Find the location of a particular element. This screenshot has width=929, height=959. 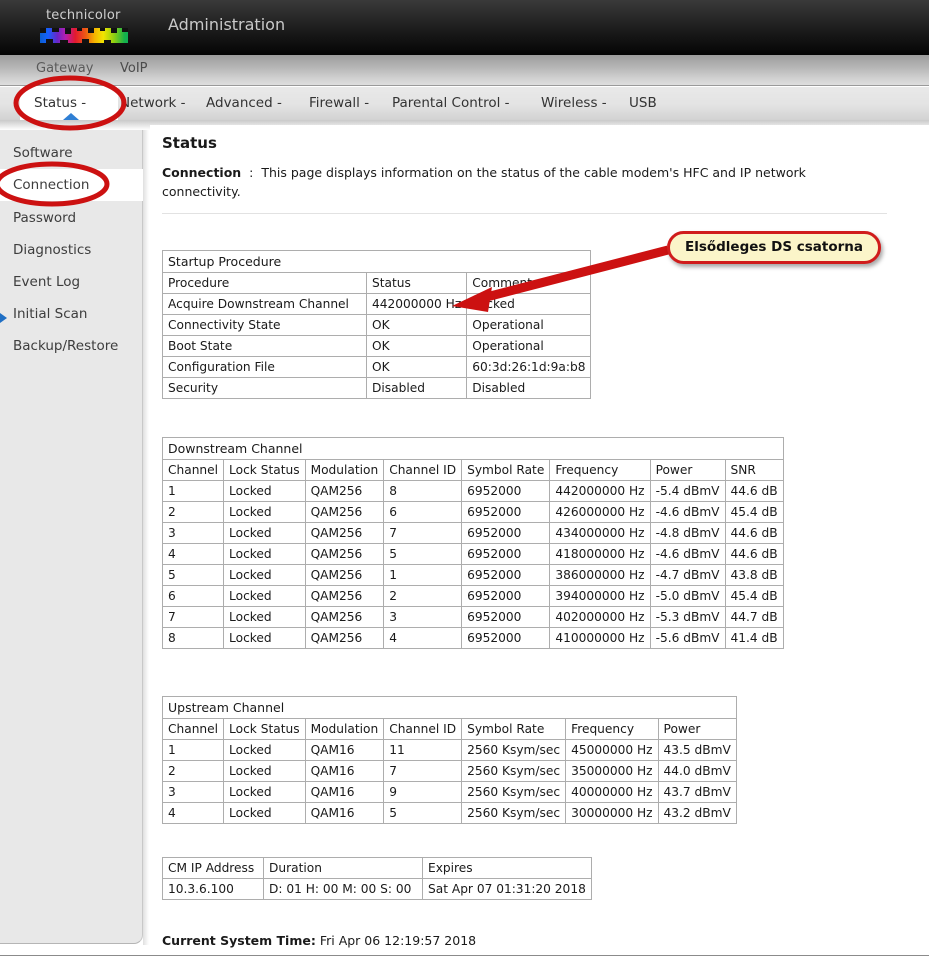

sidebar-active-marker-icon is located at coordinates (3, 318).